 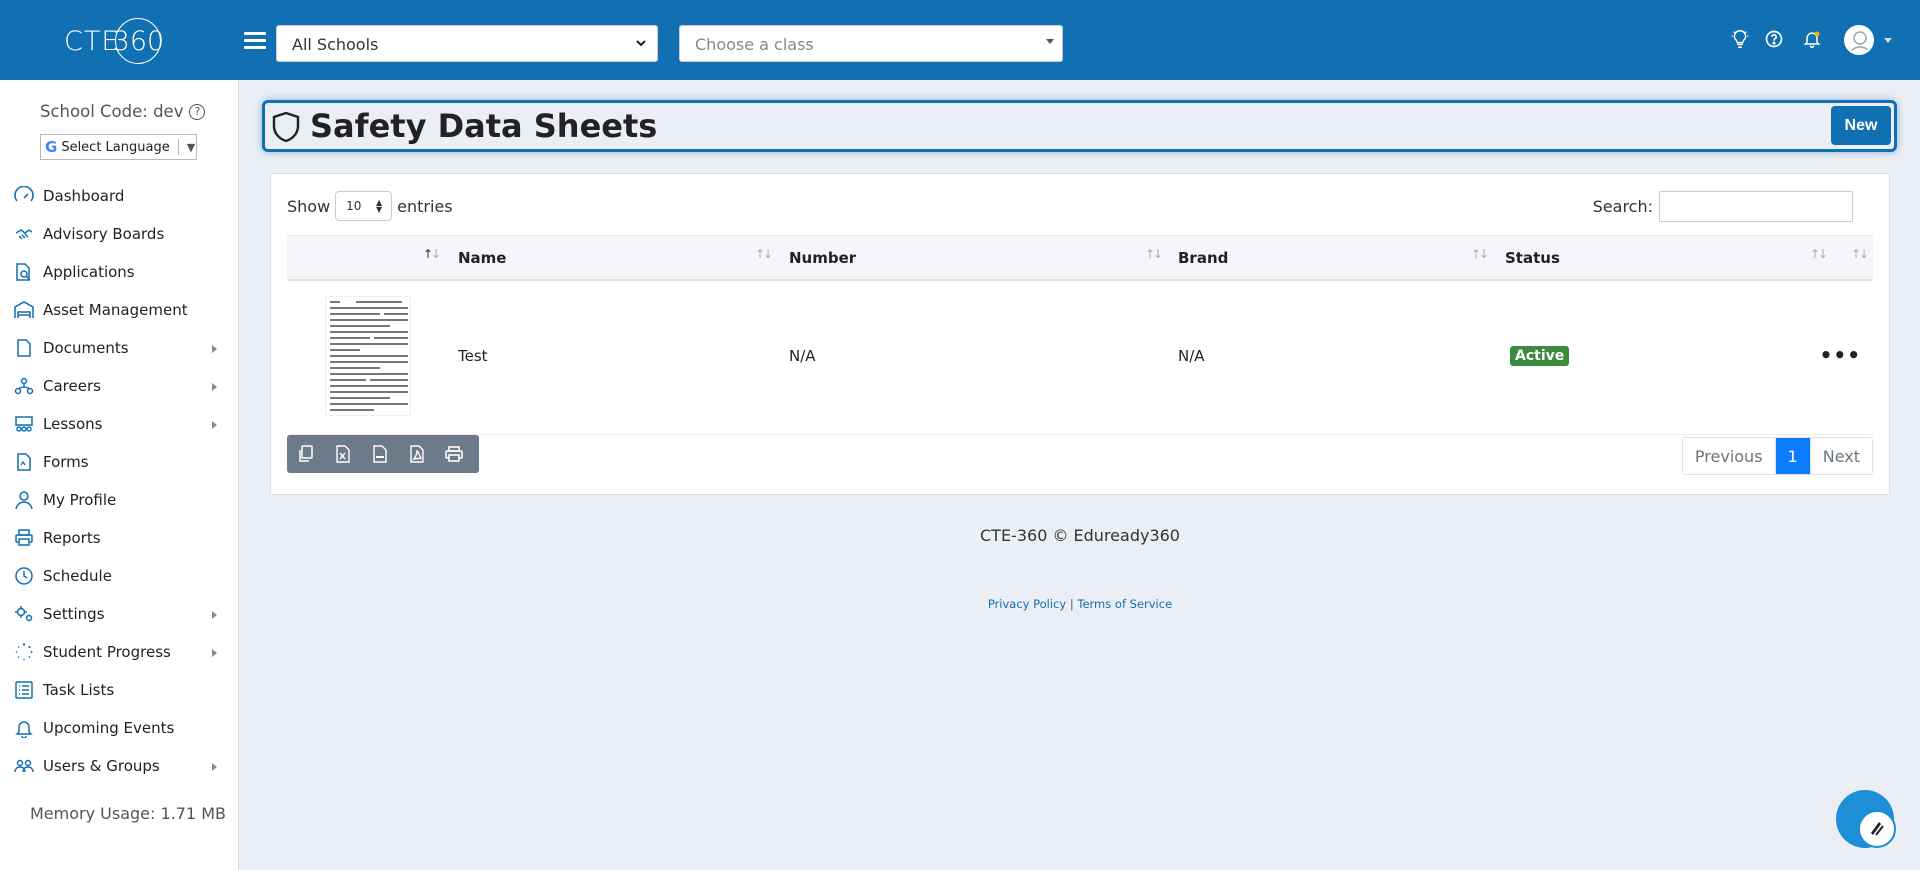 I want to click on sidebar-item-documents: Documents, so click(x=119, y=348).